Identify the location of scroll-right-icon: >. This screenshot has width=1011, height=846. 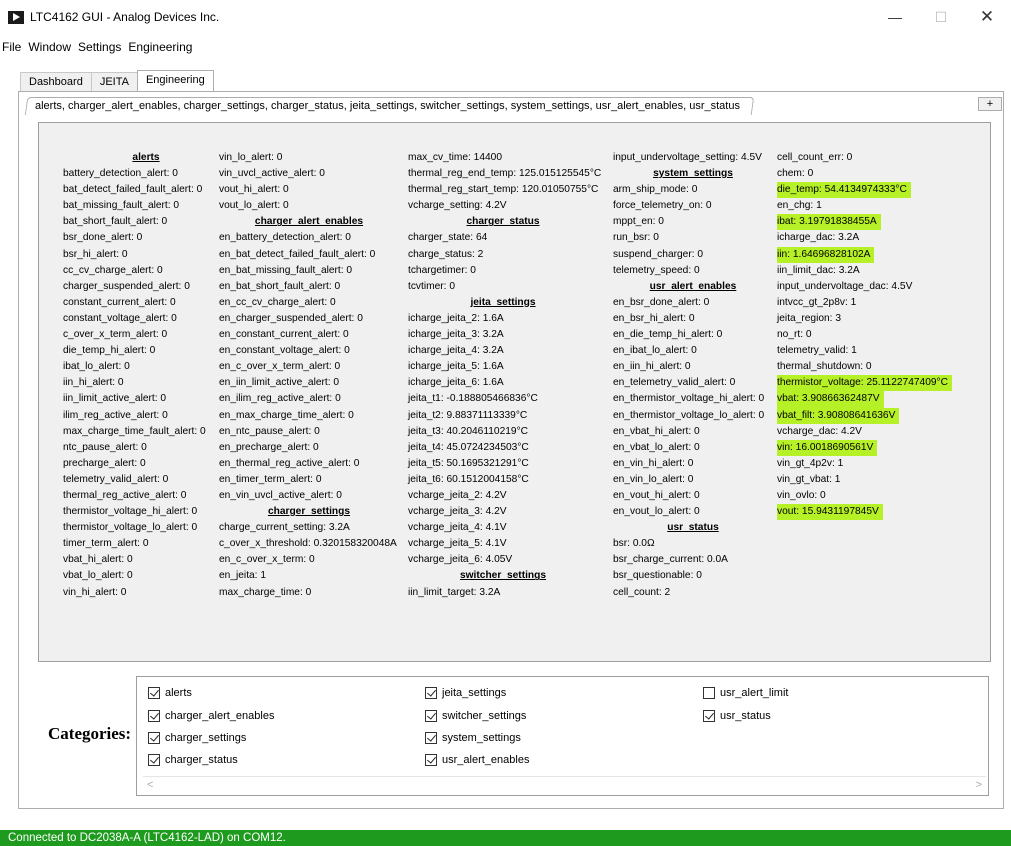
(979, 785).